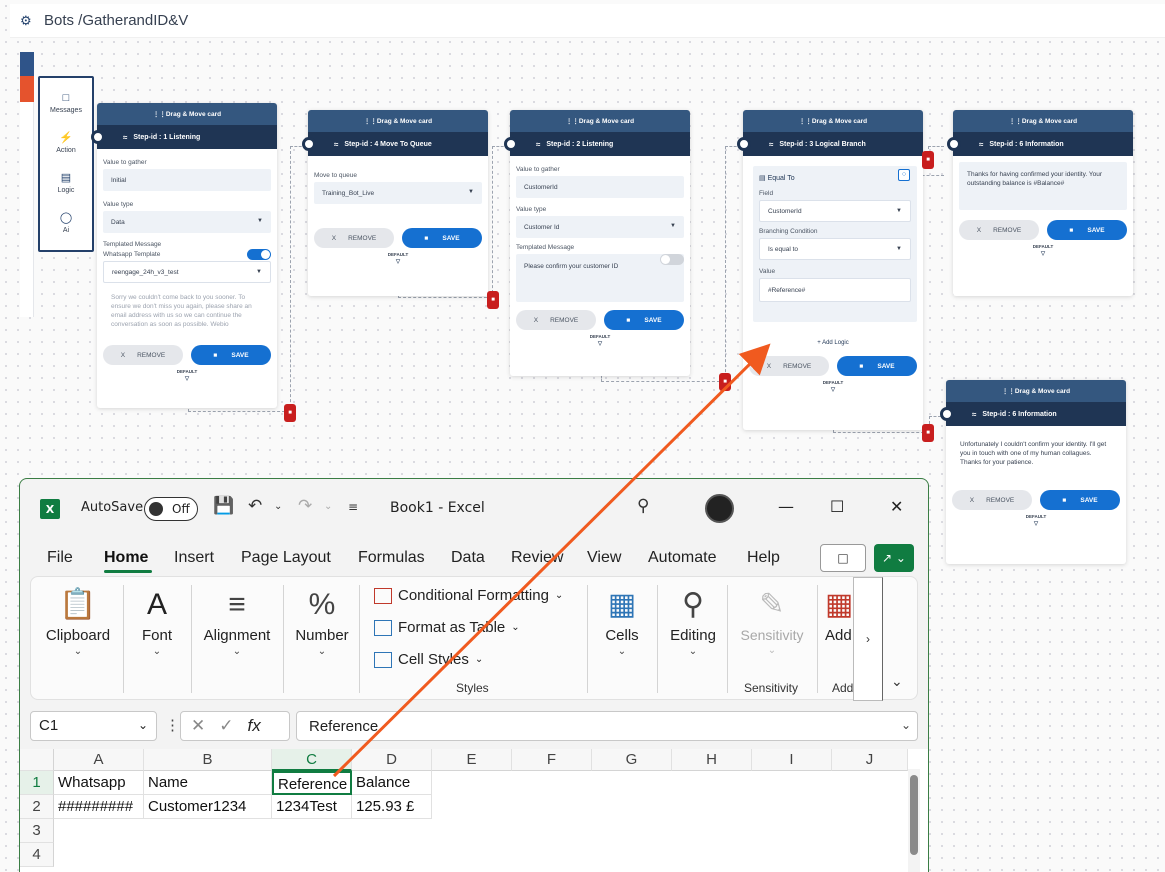 The width and height of the screenshot is (1165, 872). What do you see at coordinates (870, 760) in the screenshot?
I see `column-header: J` at bounding box center [870, 760].